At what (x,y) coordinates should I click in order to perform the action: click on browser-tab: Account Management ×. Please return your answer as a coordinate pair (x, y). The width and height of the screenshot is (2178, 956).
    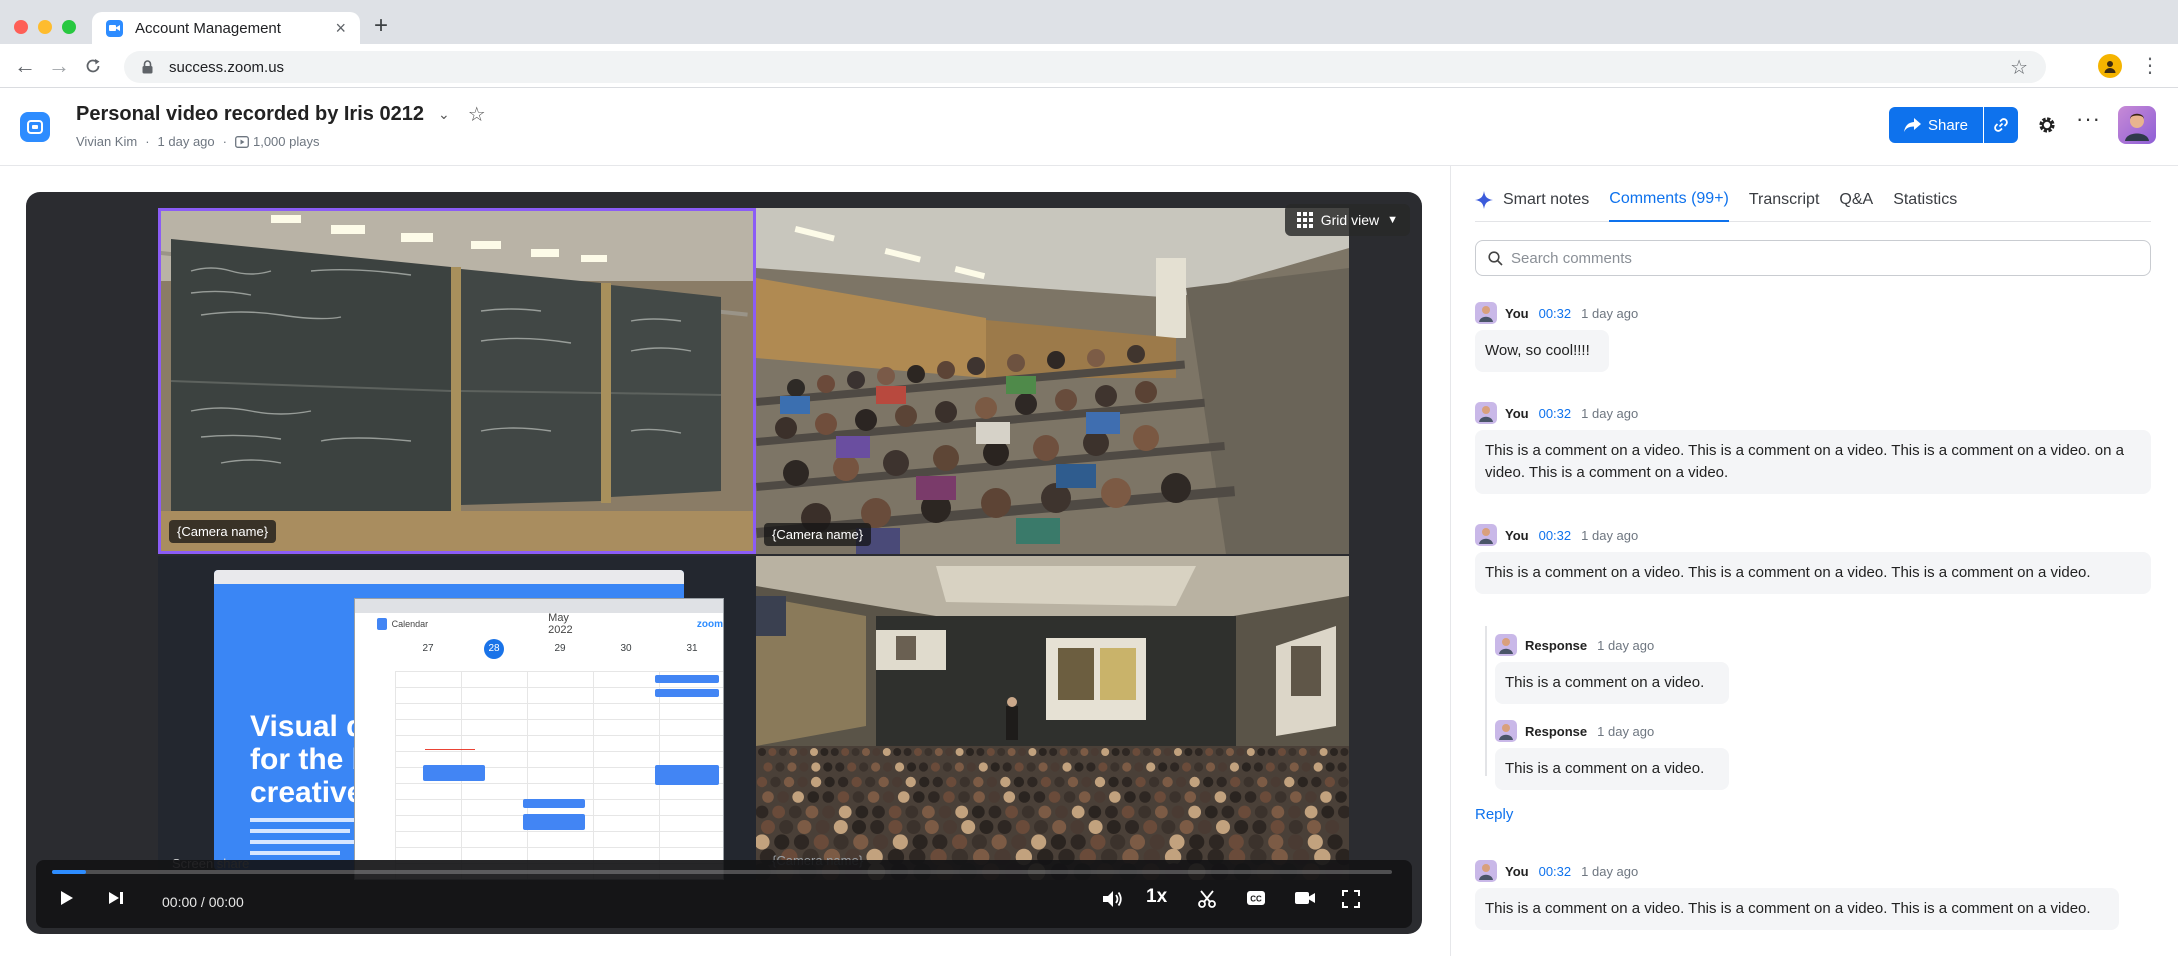
    Looking at the image, I should click on (226, 28).